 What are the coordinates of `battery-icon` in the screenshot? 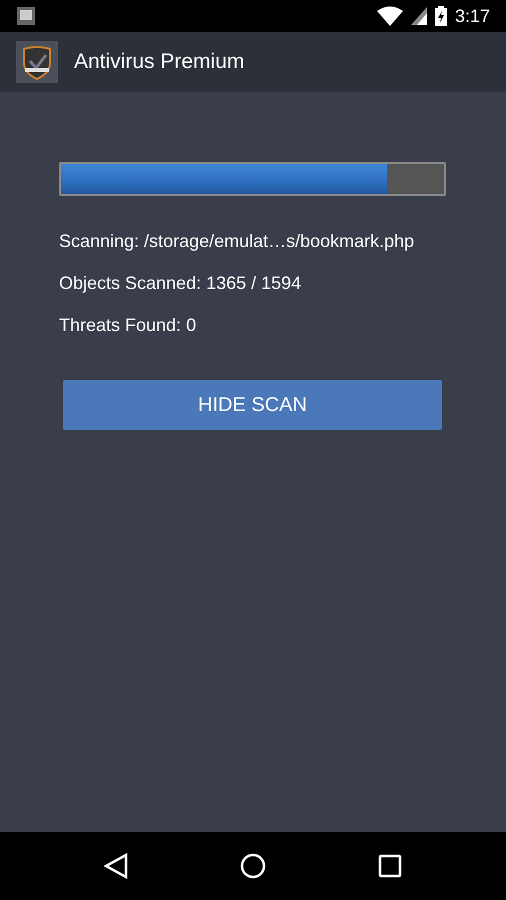 It's located at (440, 16).